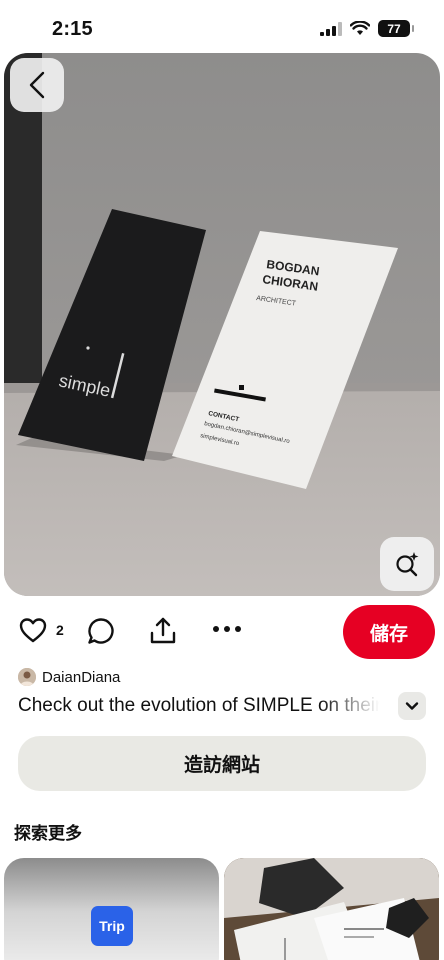  I want to click on comment-icon, so click(101, 631).